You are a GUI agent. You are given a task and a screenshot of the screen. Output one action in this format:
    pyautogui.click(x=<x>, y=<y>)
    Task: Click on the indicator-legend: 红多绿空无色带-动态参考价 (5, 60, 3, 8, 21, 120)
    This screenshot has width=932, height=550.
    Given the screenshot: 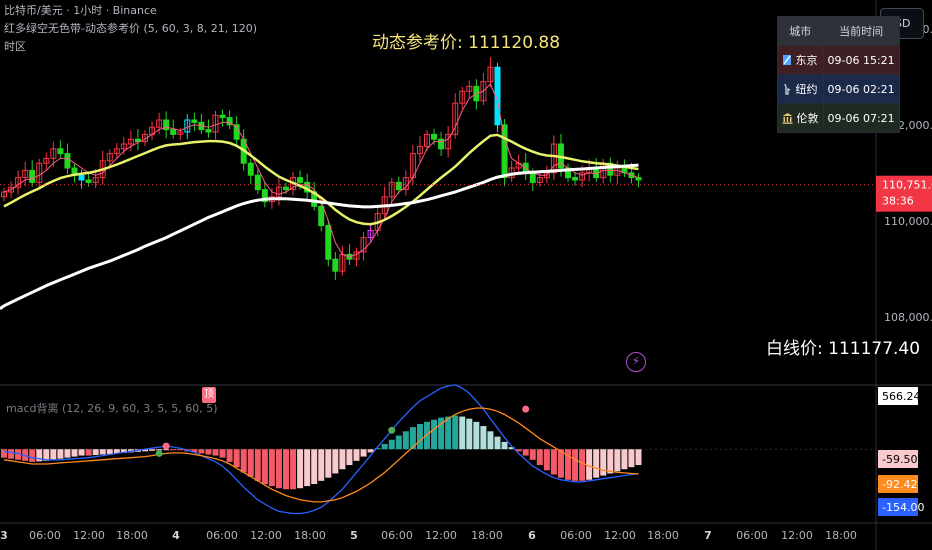 What is the action you would take?
    pyautogui.click(x=130, y=28)
    